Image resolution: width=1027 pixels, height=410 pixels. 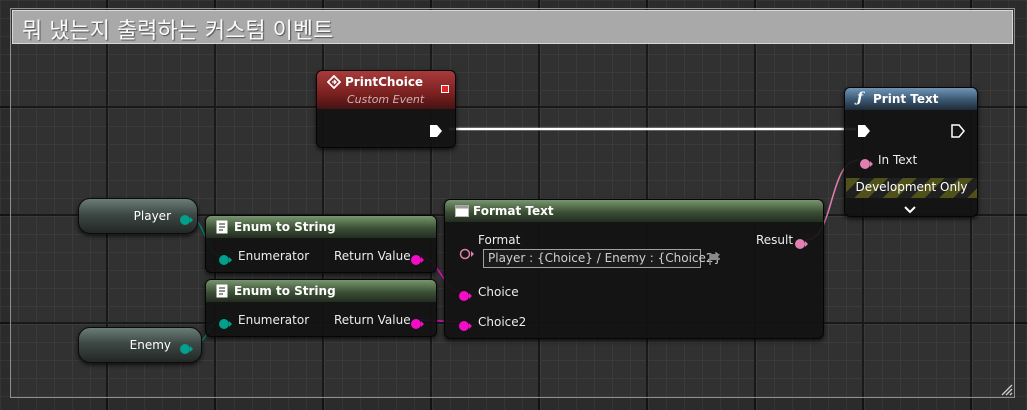 What do you see at coordinates (462, 212) in the screenshot?
I see `format-text-icon` at bounding box center [462, 212].